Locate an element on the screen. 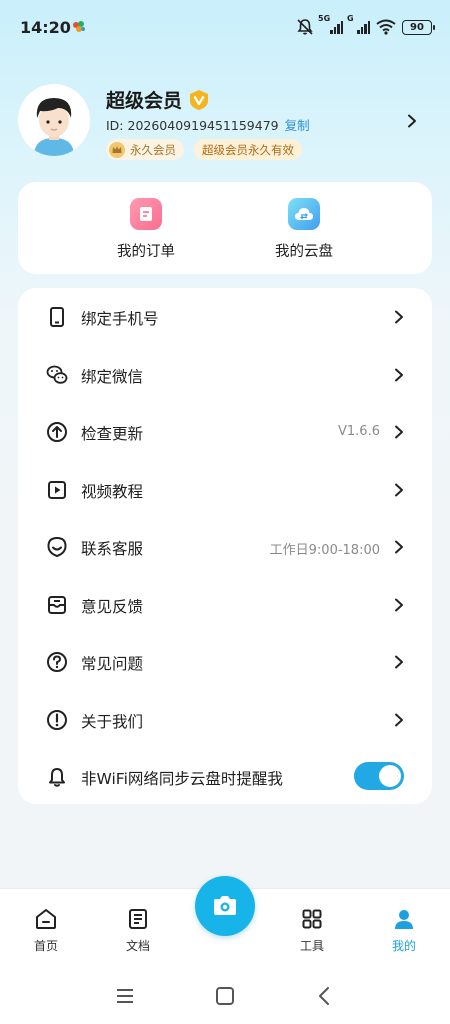 This screenshot has width=450, height=1024. service-hours: 工作日9:00-18:00 is located at coordinates (324, 550).